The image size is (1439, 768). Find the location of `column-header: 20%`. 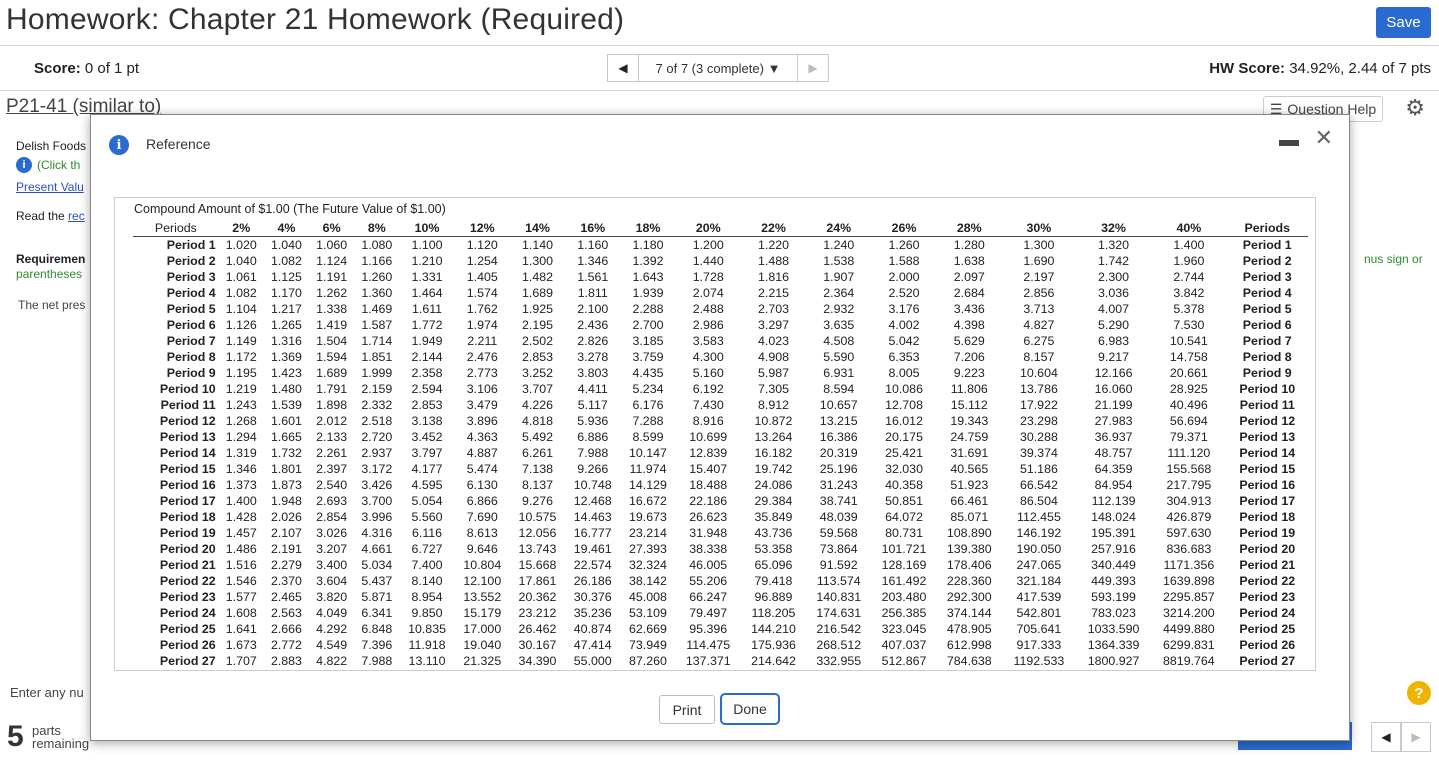

column-header: 20% is located at coordinates (708, 228).